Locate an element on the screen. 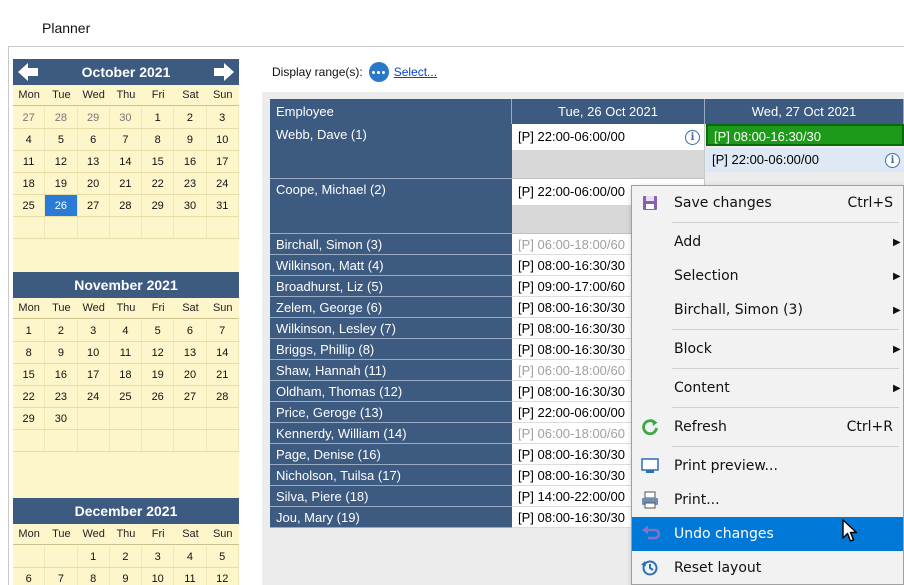 This screenshot has height=585, width=904. employee-row-header: Silva, Piere (18) is located at coordinates (391, 496).